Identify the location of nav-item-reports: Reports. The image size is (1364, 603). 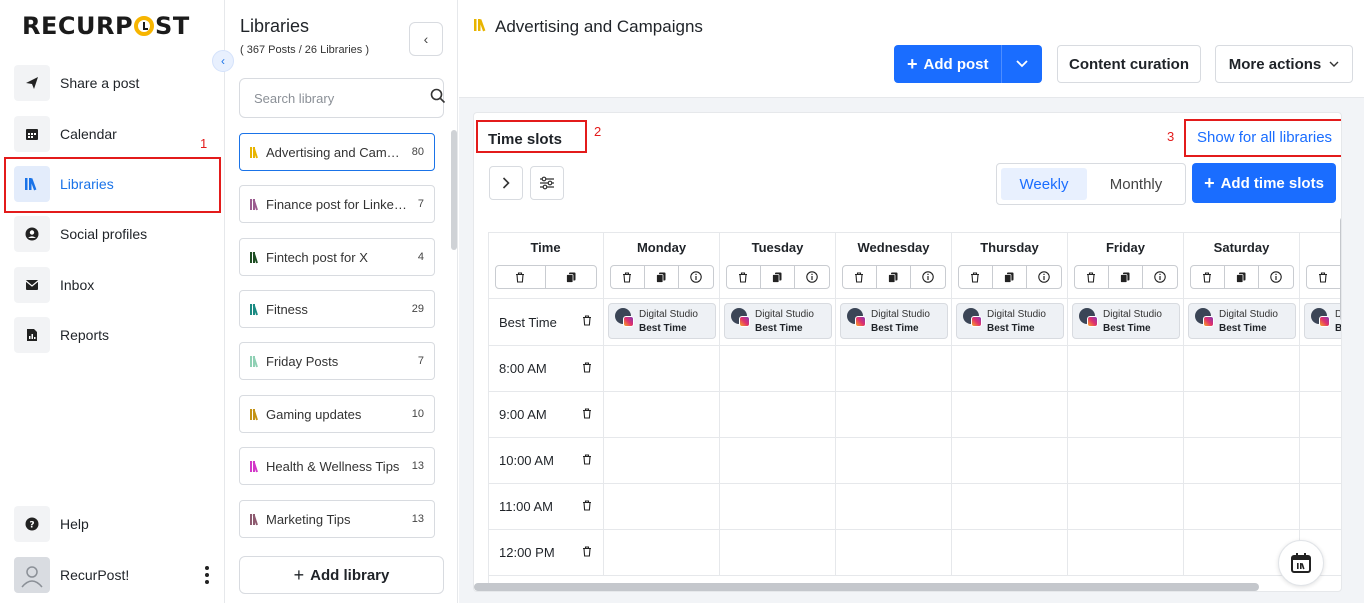
(114, 335).